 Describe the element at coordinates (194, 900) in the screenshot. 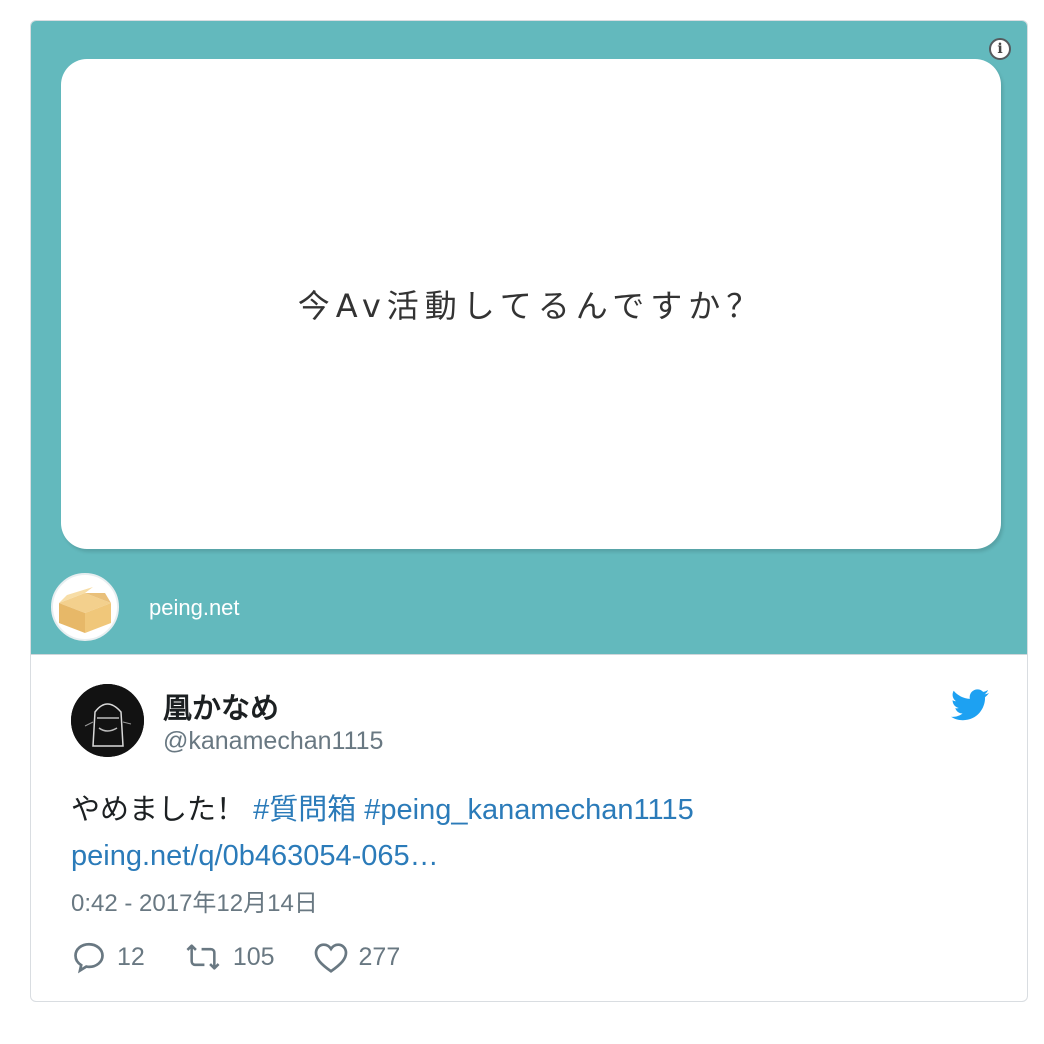

I see `tweet-timestamp: 0:42 - 2017年12月14日` at that location.